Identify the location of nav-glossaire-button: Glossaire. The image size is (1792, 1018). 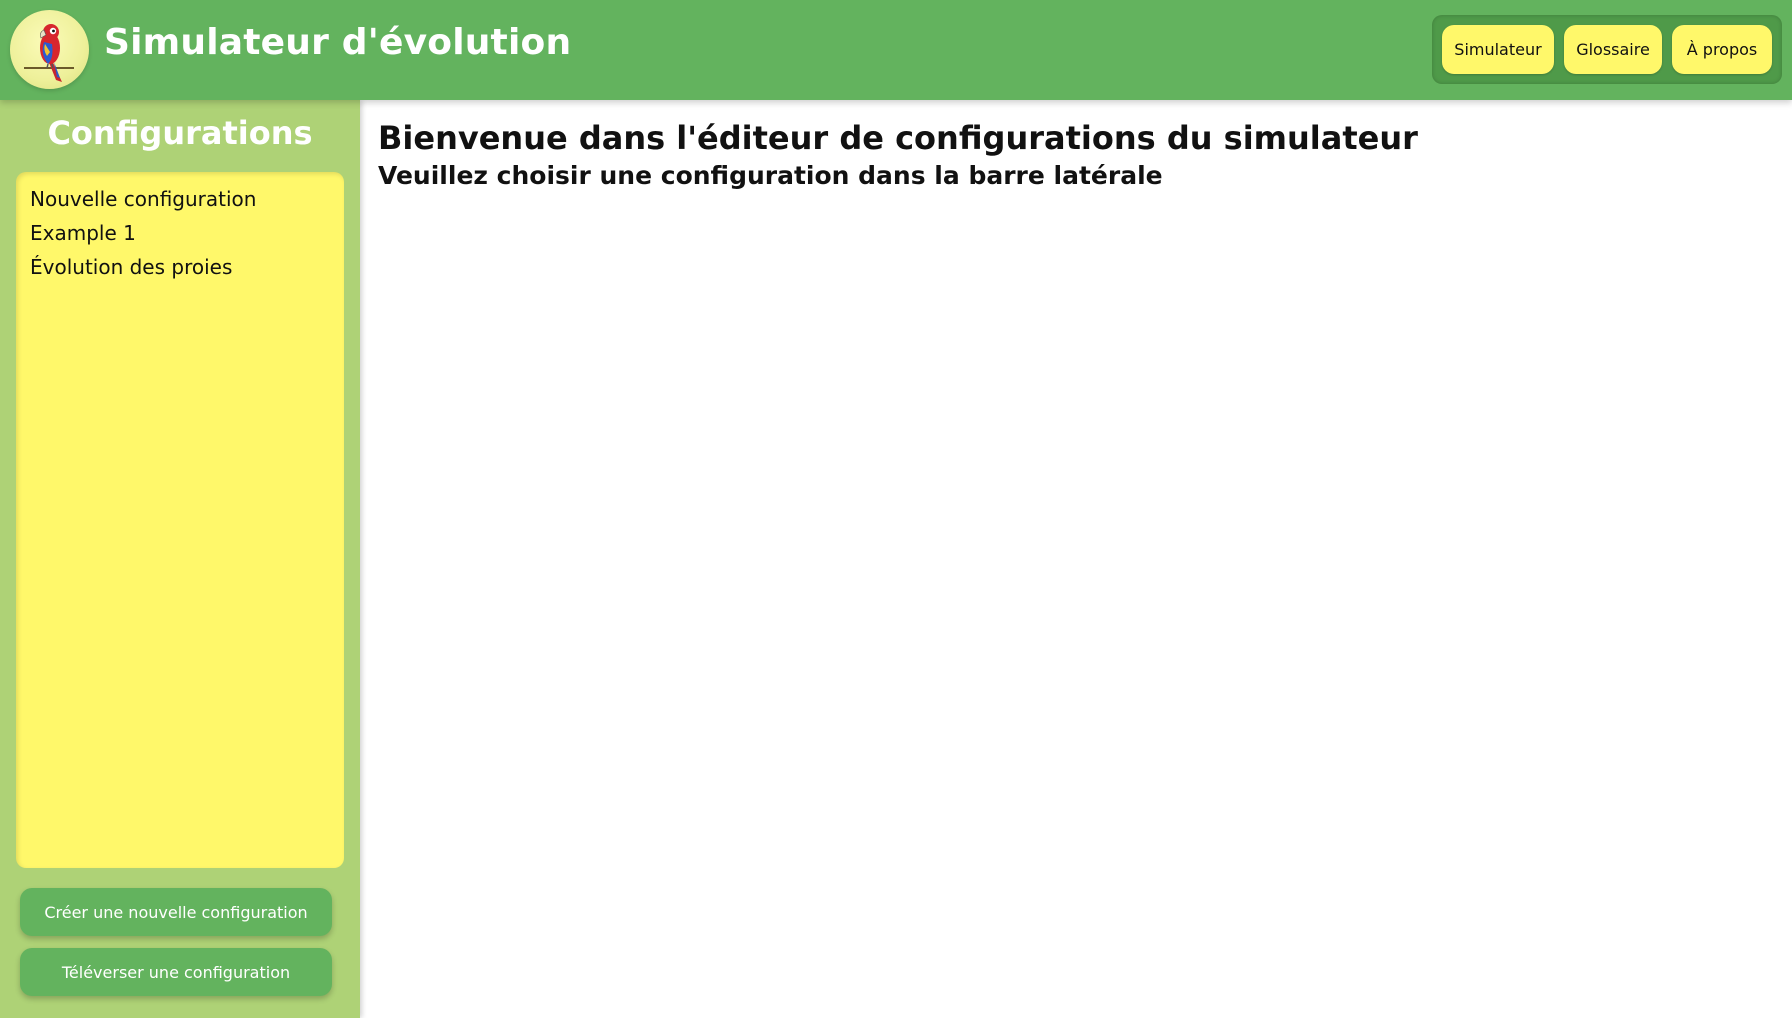
(1613, 49).